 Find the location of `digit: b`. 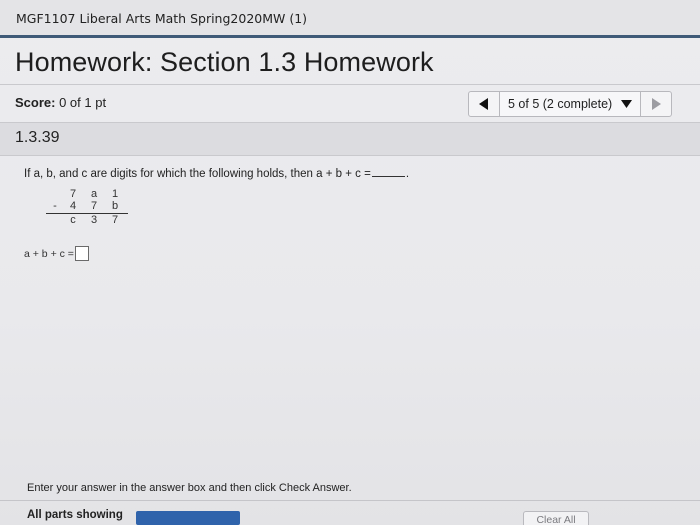

digit: b is located at coordinates (115, 206).